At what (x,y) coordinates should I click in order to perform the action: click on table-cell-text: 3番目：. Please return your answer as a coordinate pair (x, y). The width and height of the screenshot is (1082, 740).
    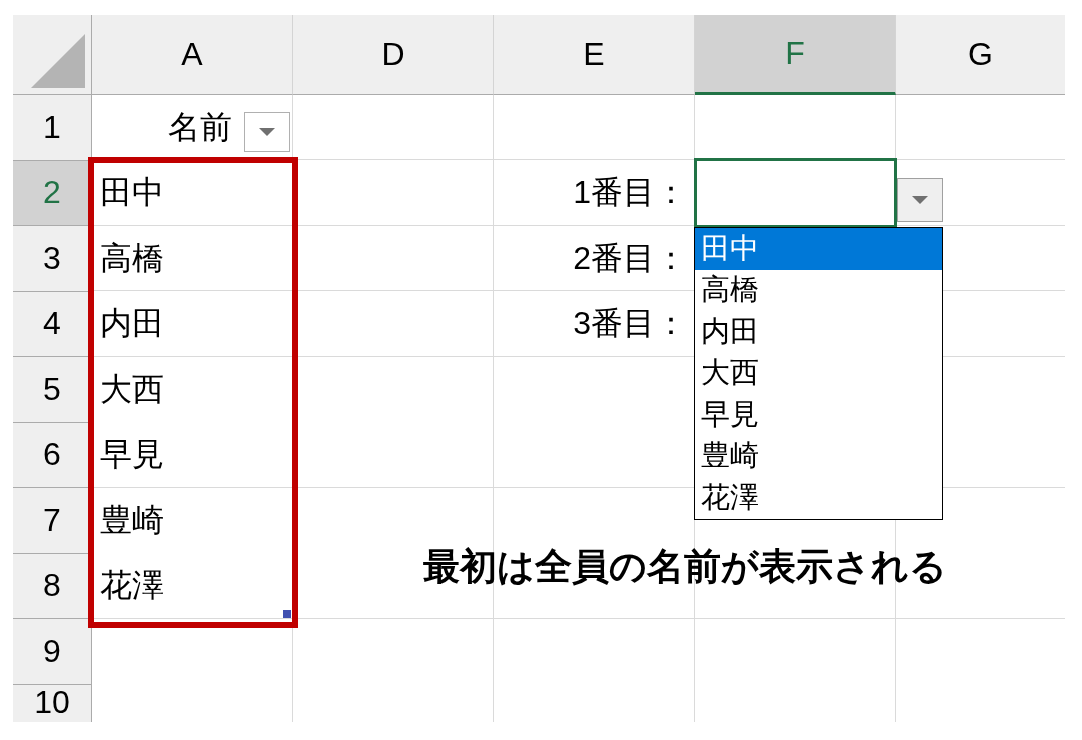
    Looking at the image, I should click on (630, 324).